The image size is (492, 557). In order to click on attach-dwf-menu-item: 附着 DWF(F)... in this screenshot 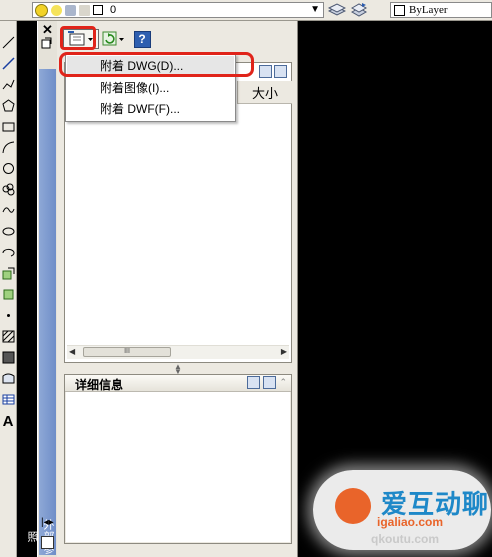, I will do `click(150, 109)`.